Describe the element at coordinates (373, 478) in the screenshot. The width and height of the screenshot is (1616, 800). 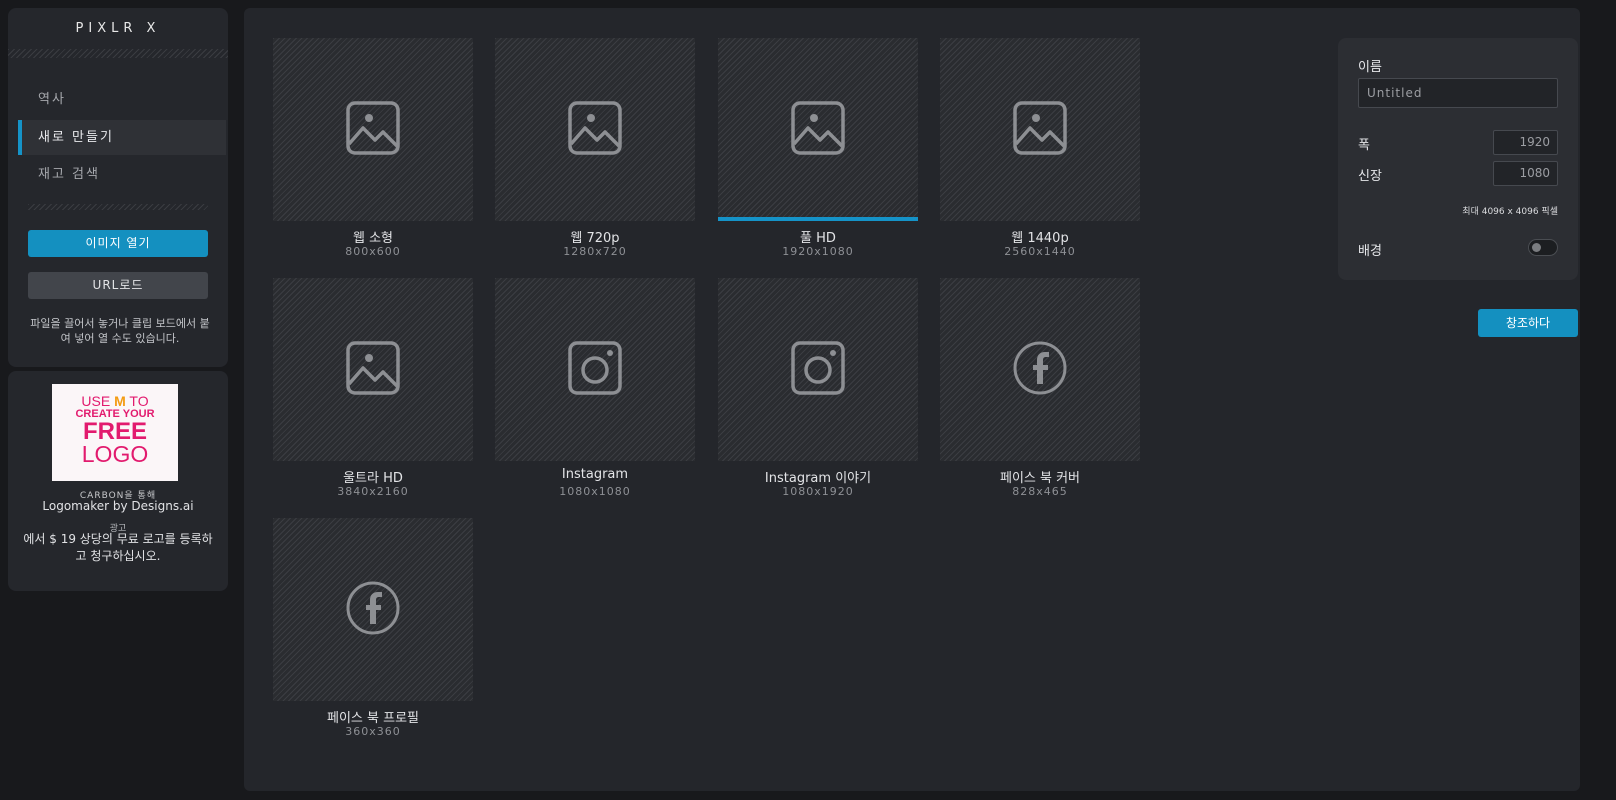
I see `template-name: 울트라 HD` at that location.